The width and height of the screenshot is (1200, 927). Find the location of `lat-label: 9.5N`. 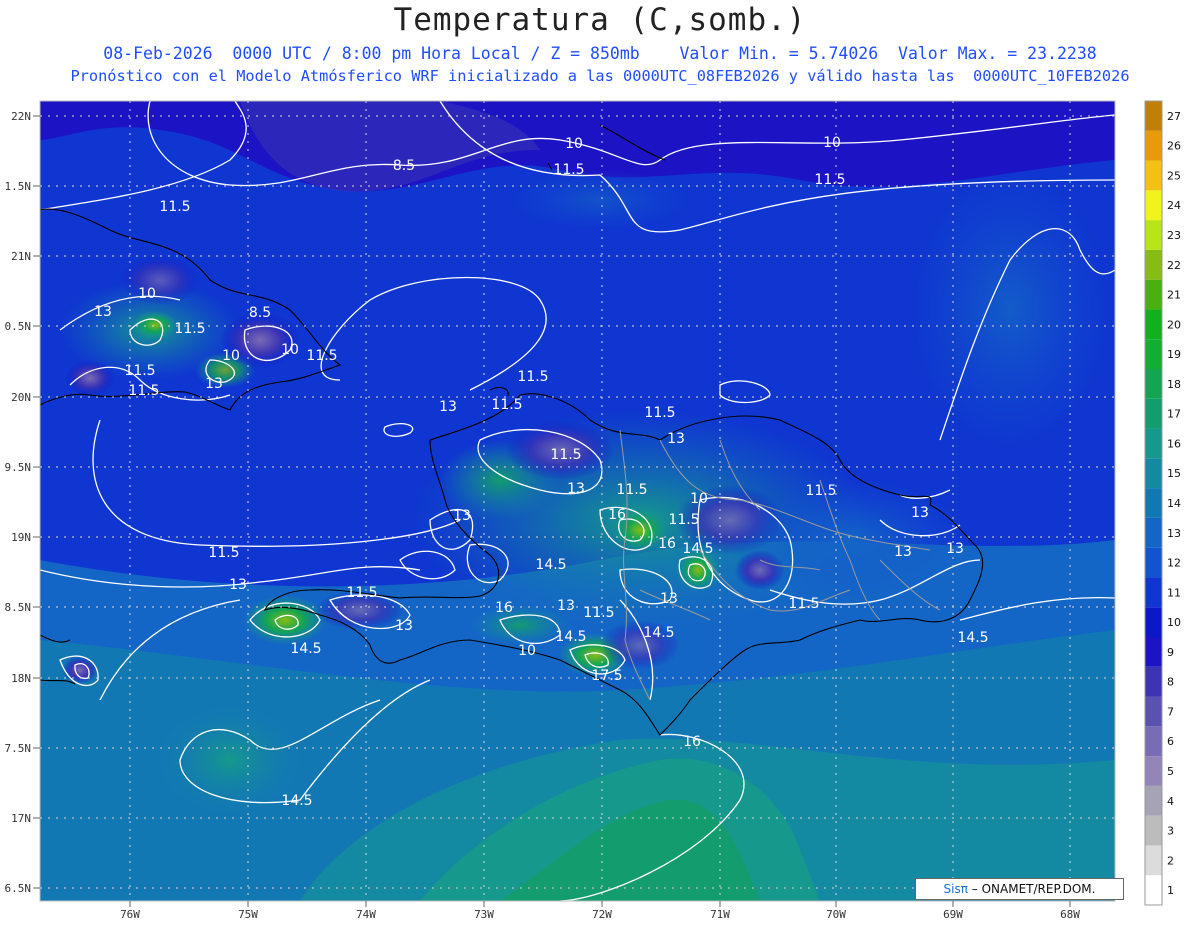

lat-label: 9.5N is located at coordinates (18, 467).